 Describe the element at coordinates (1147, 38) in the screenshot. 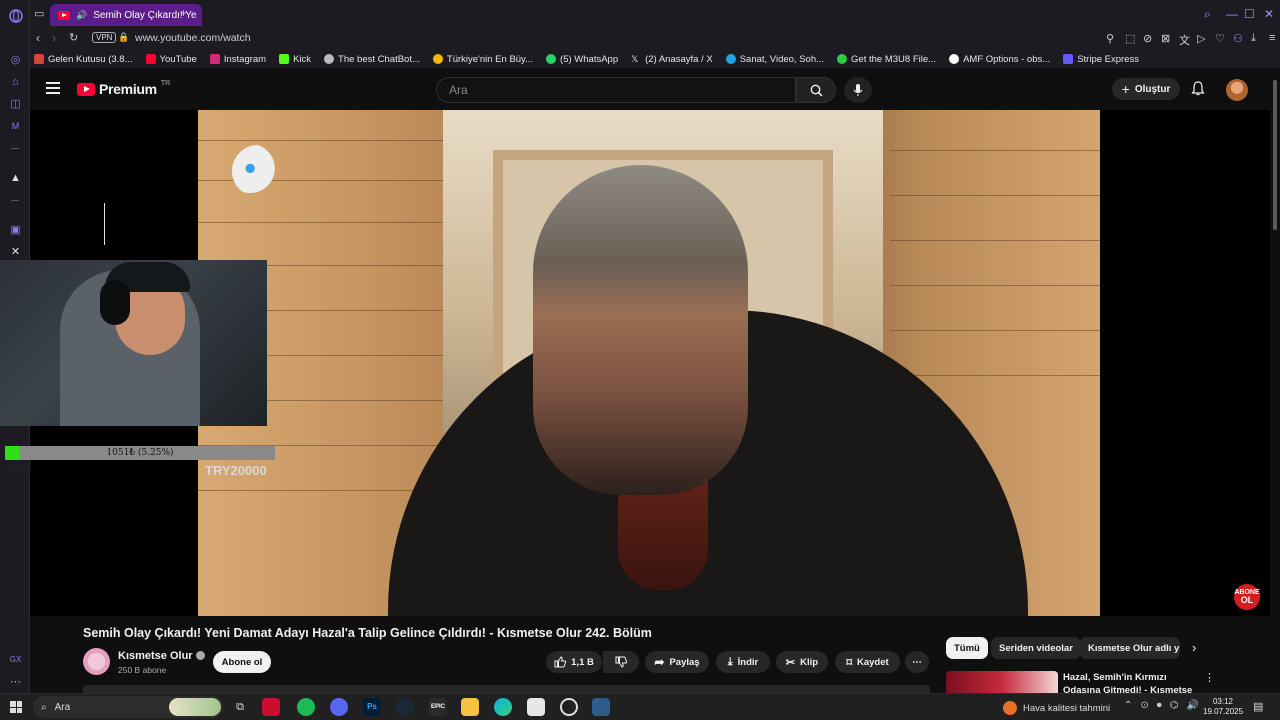

I see `adblock-icon: ⊘` at that location.